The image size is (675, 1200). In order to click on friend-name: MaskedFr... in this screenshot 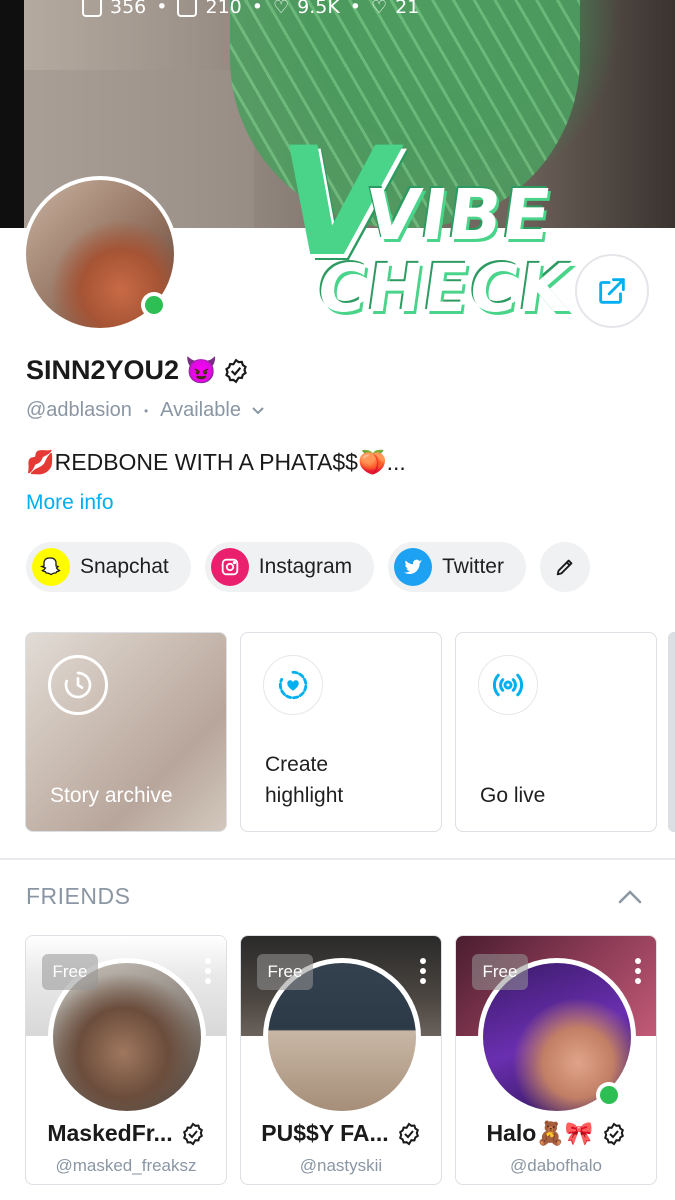, I will do `click(110, 1133)`.